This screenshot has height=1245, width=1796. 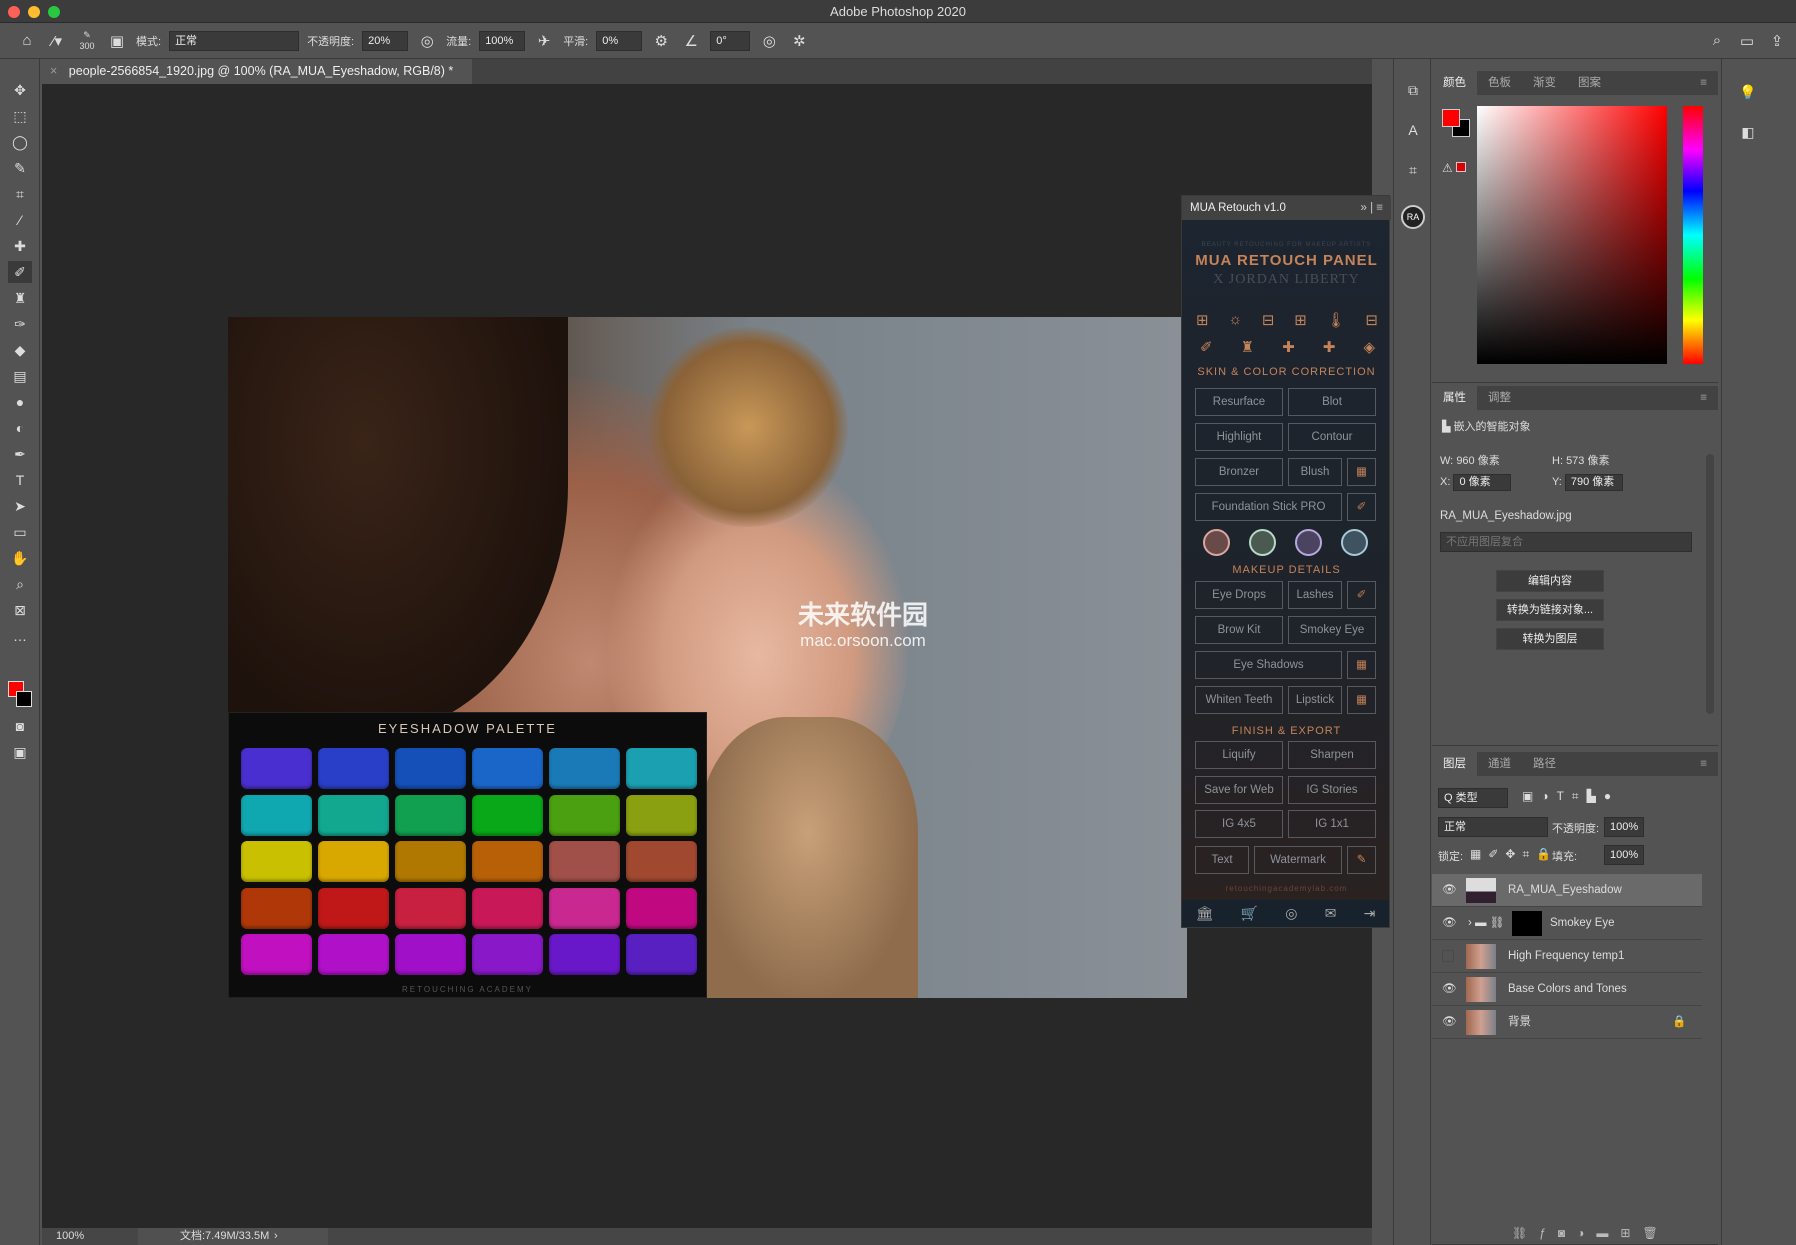 What do you see at coordinates (1239, 472) in the screenshot?
I see `bronzer-button: Bronzer` at bounding box center [1239, 472].